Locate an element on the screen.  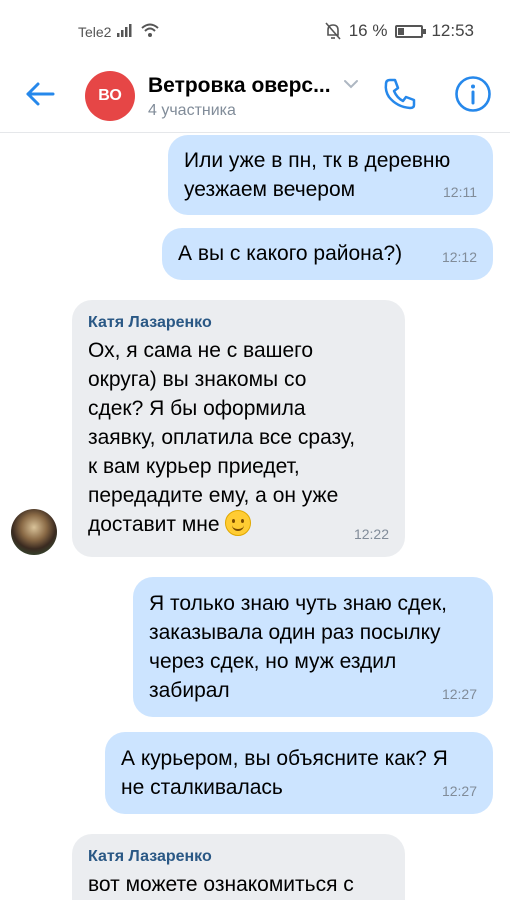
message-text: вот можете ознакомиться с is located at coordinates (221, 884).